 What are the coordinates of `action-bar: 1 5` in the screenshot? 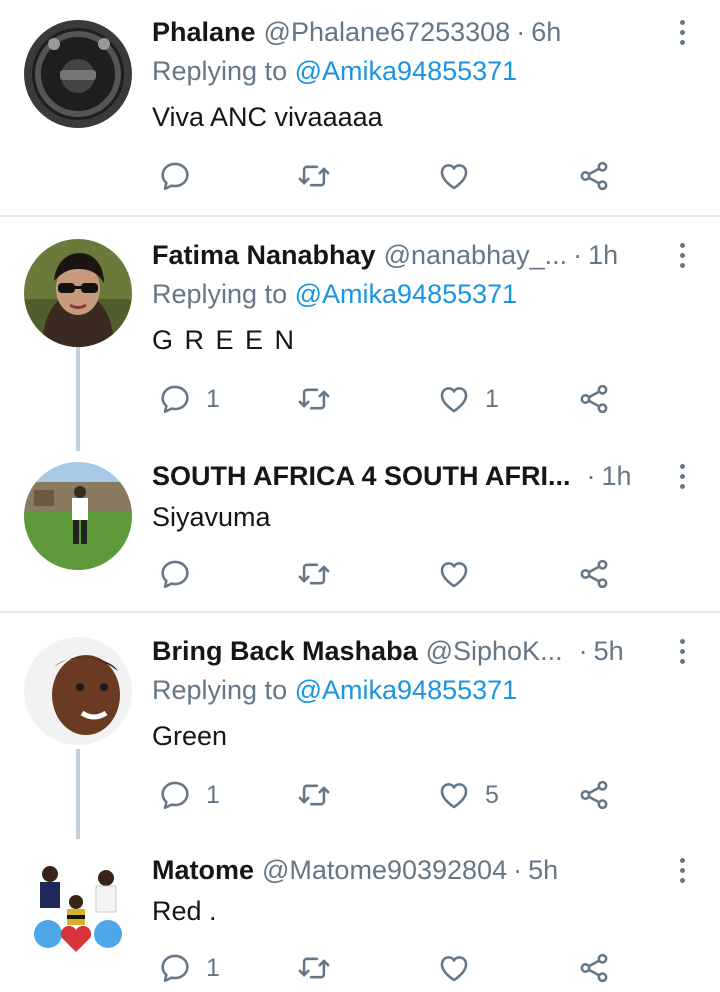 It's located at (387, 795).